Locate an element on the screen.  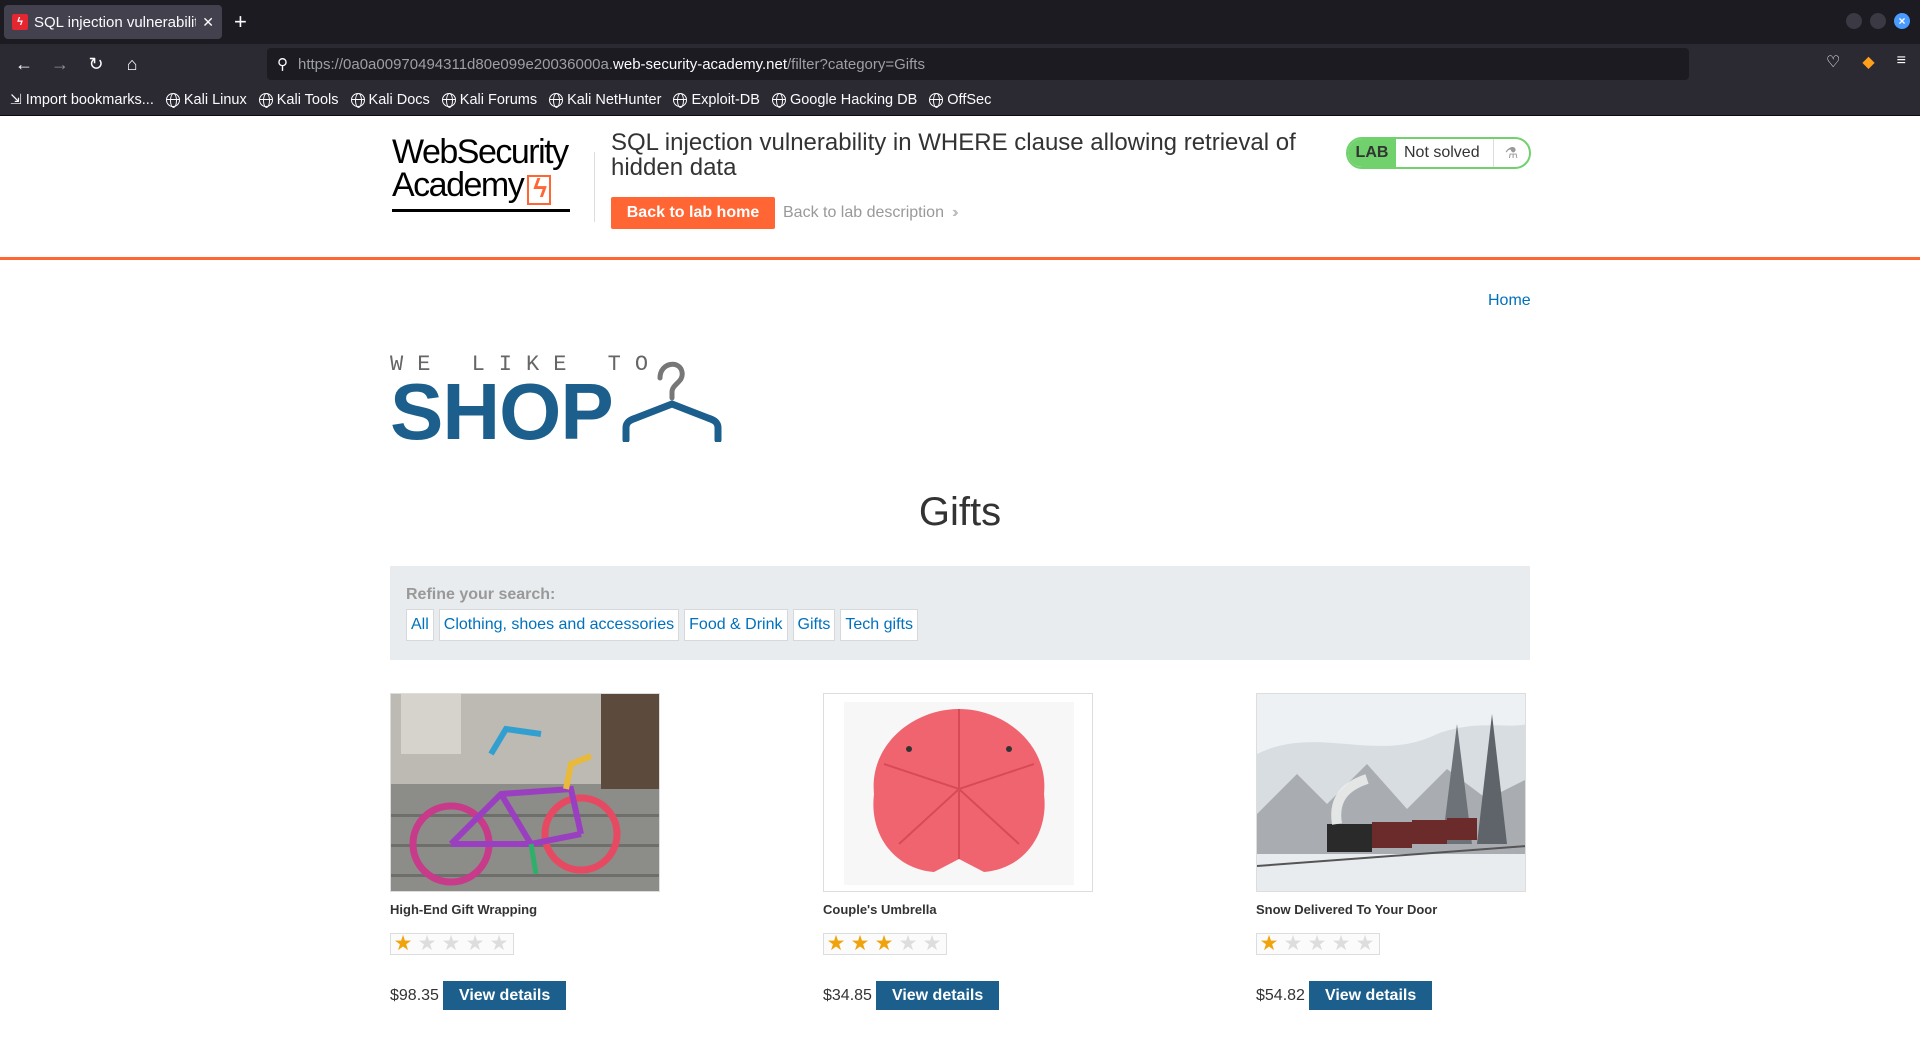
forward-arrow-icon: → is located at coordinates (60, 64).